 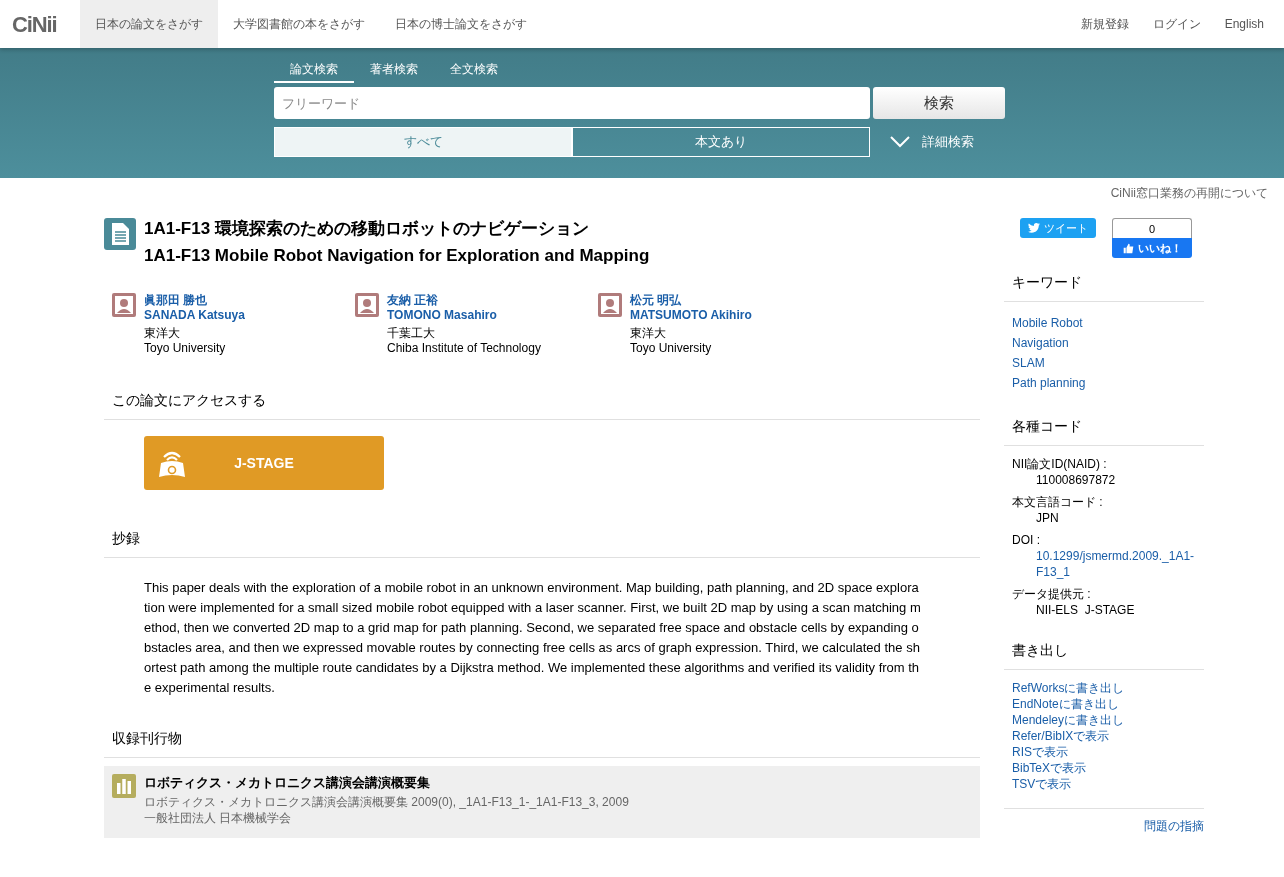 What do you see at coordinates (1026, 540) in the screenshot?
I see `code-label: DOI :` at bounding box center [1026, 540].